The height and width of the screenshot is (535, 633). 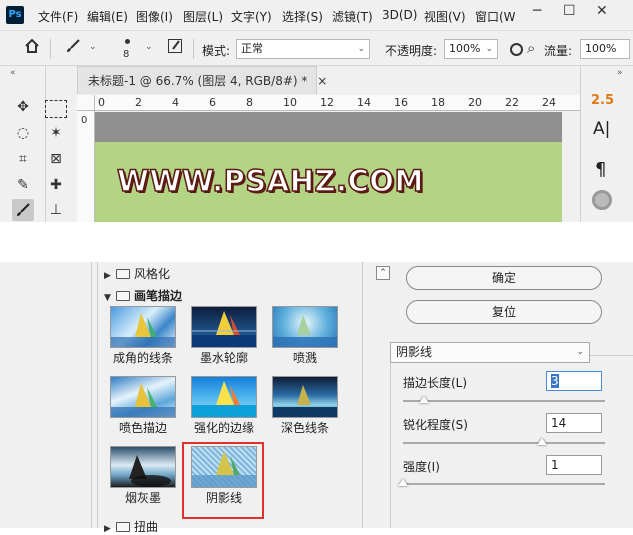 I want to click on menu-type: 文字(Y), so click(x=251, y=16).